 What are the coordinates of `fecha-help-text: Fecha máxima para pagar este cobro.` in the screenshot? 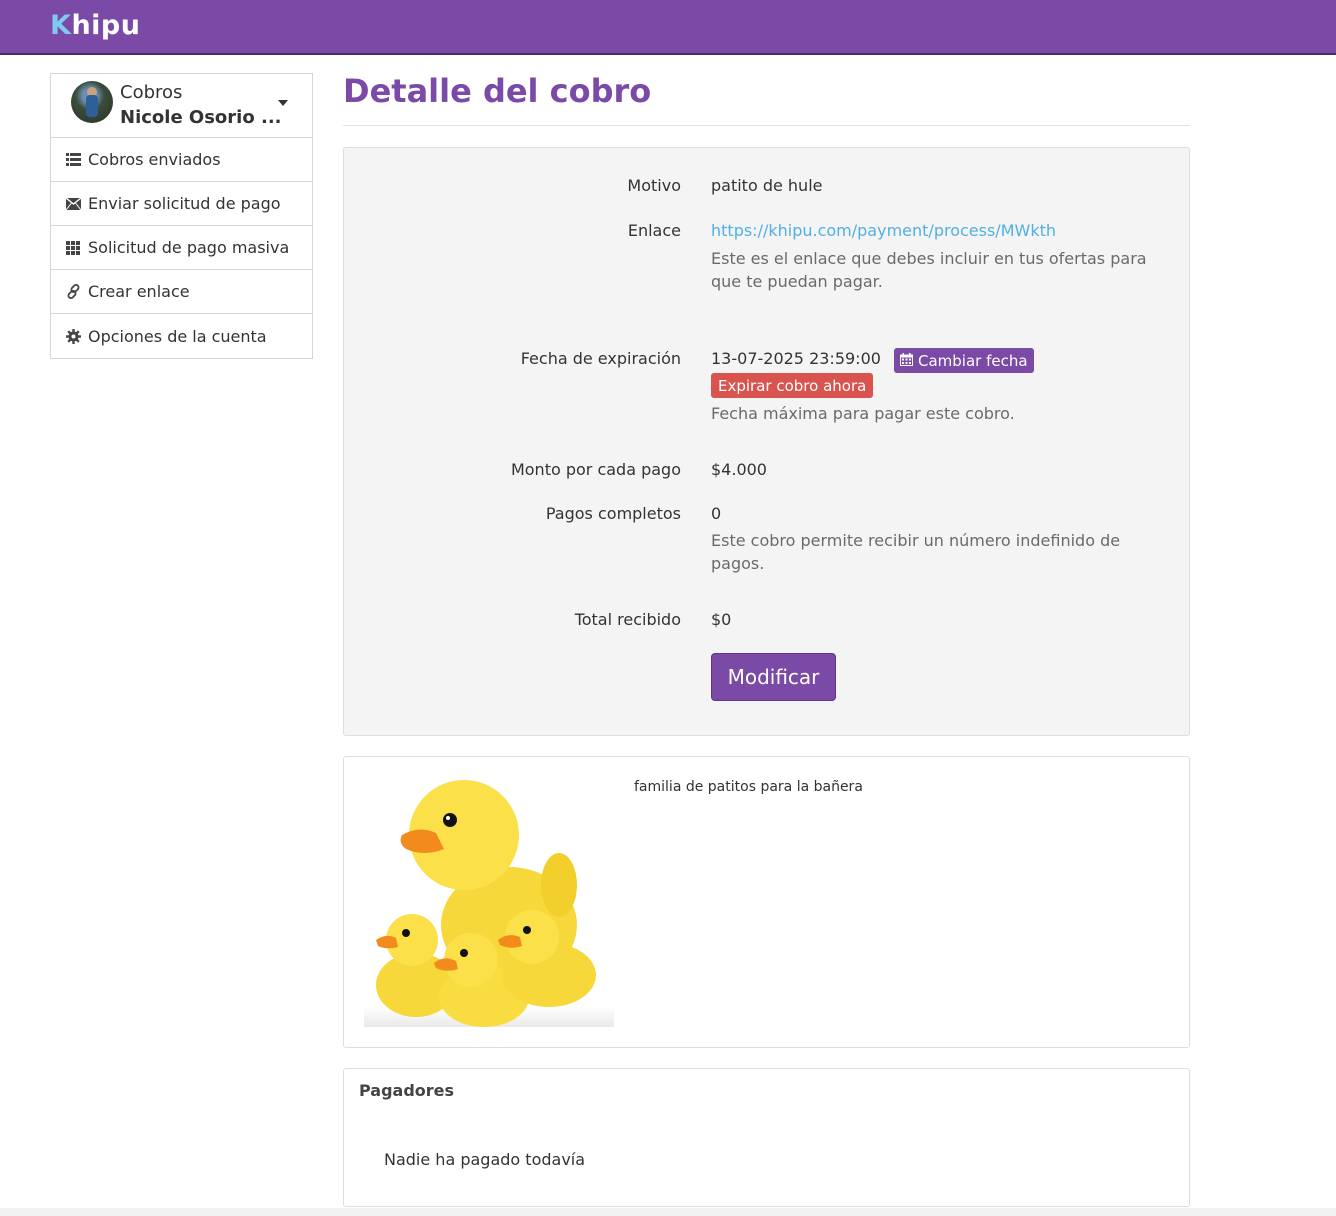 It's located at (863, 413).